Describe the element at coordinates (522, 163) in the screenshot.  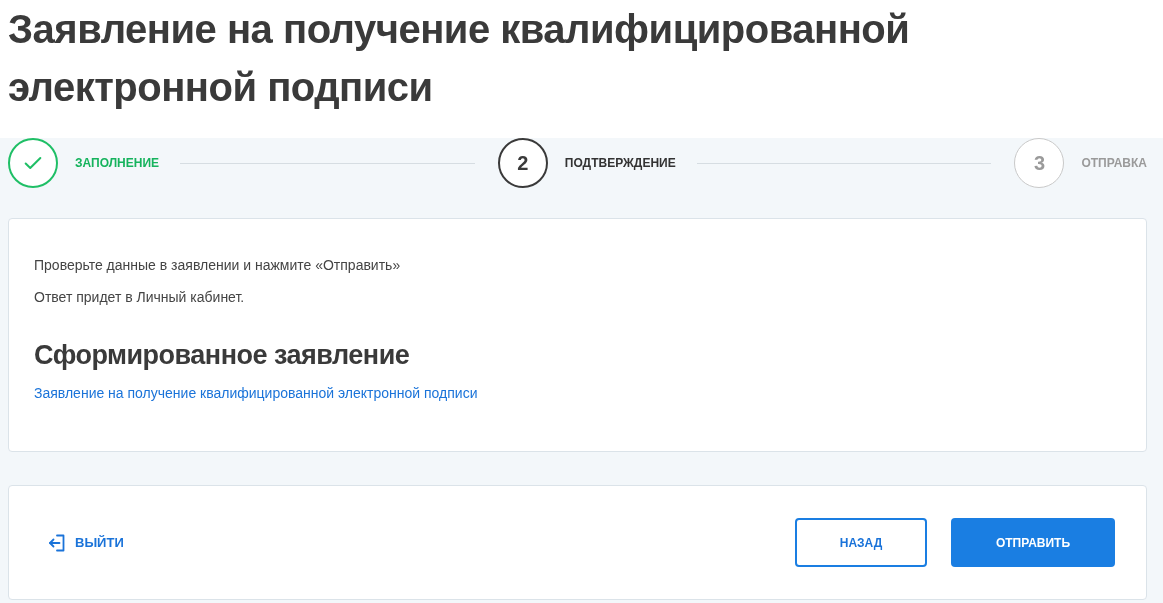
I see `step-number: 2` at that location.